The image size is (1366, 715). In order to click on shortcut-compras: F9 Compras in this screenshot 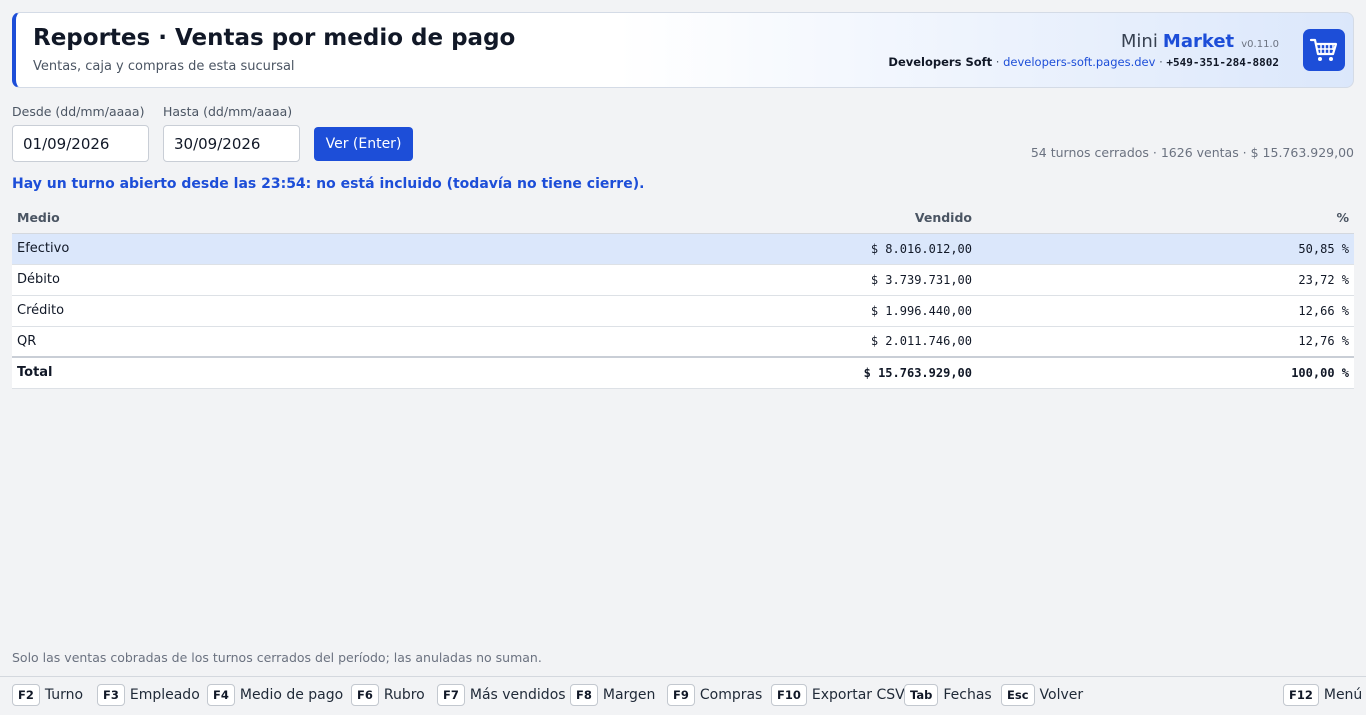, I will do `click(714, 695)`.